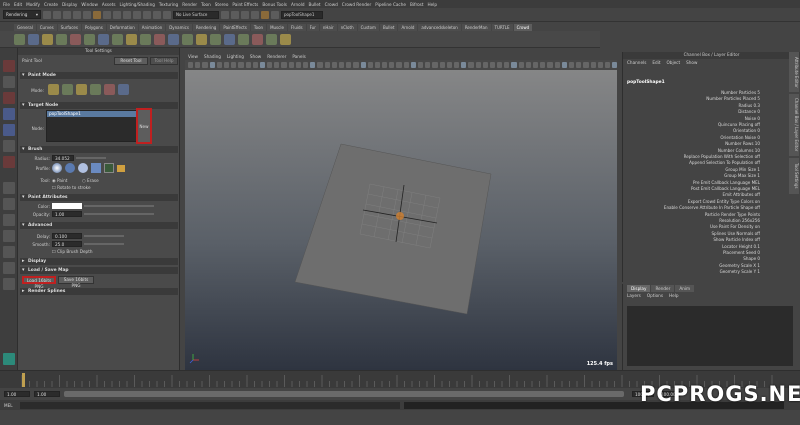  What do you see at coordinates (99, 75) in the screenshot?
I see `section-paint-mode: Paint Mode` at bounding box center [99, 75].